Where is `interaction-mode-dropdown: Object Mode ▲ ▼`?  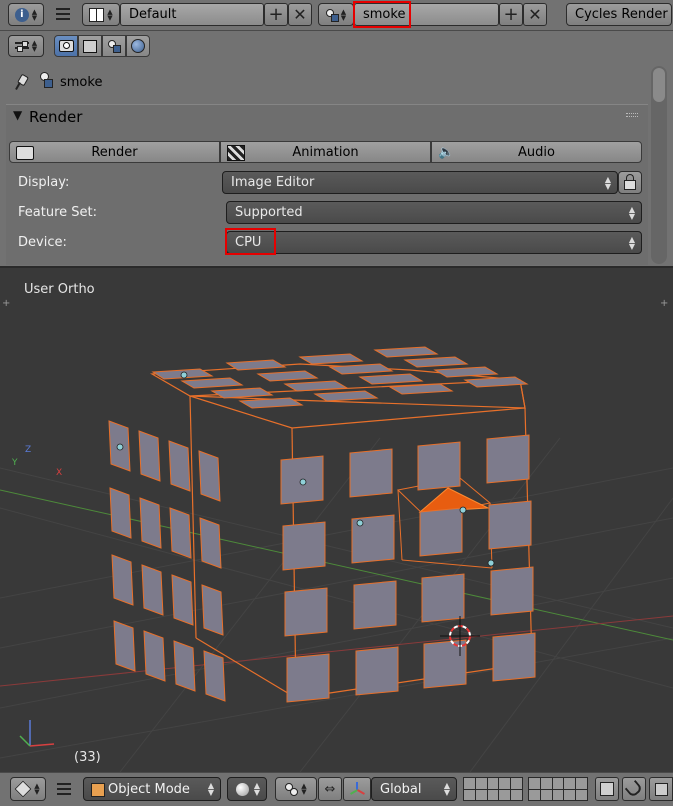 interaction-mode-dropdown: Object Mode ▲ ▼ is located at coordinates (152, 789).